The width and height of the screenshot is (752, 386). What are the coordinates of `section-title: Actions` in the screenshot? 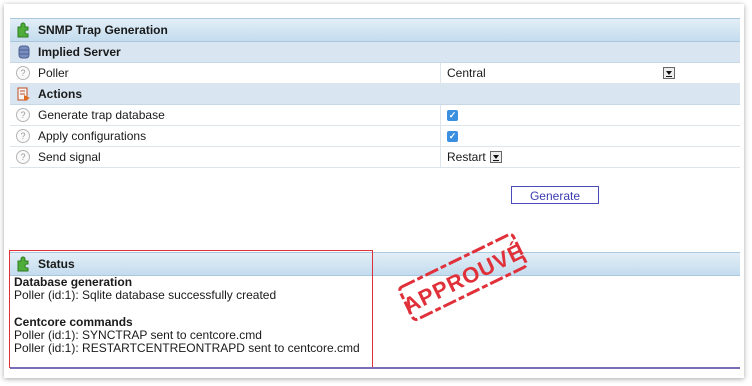 It's located at (60, 94).